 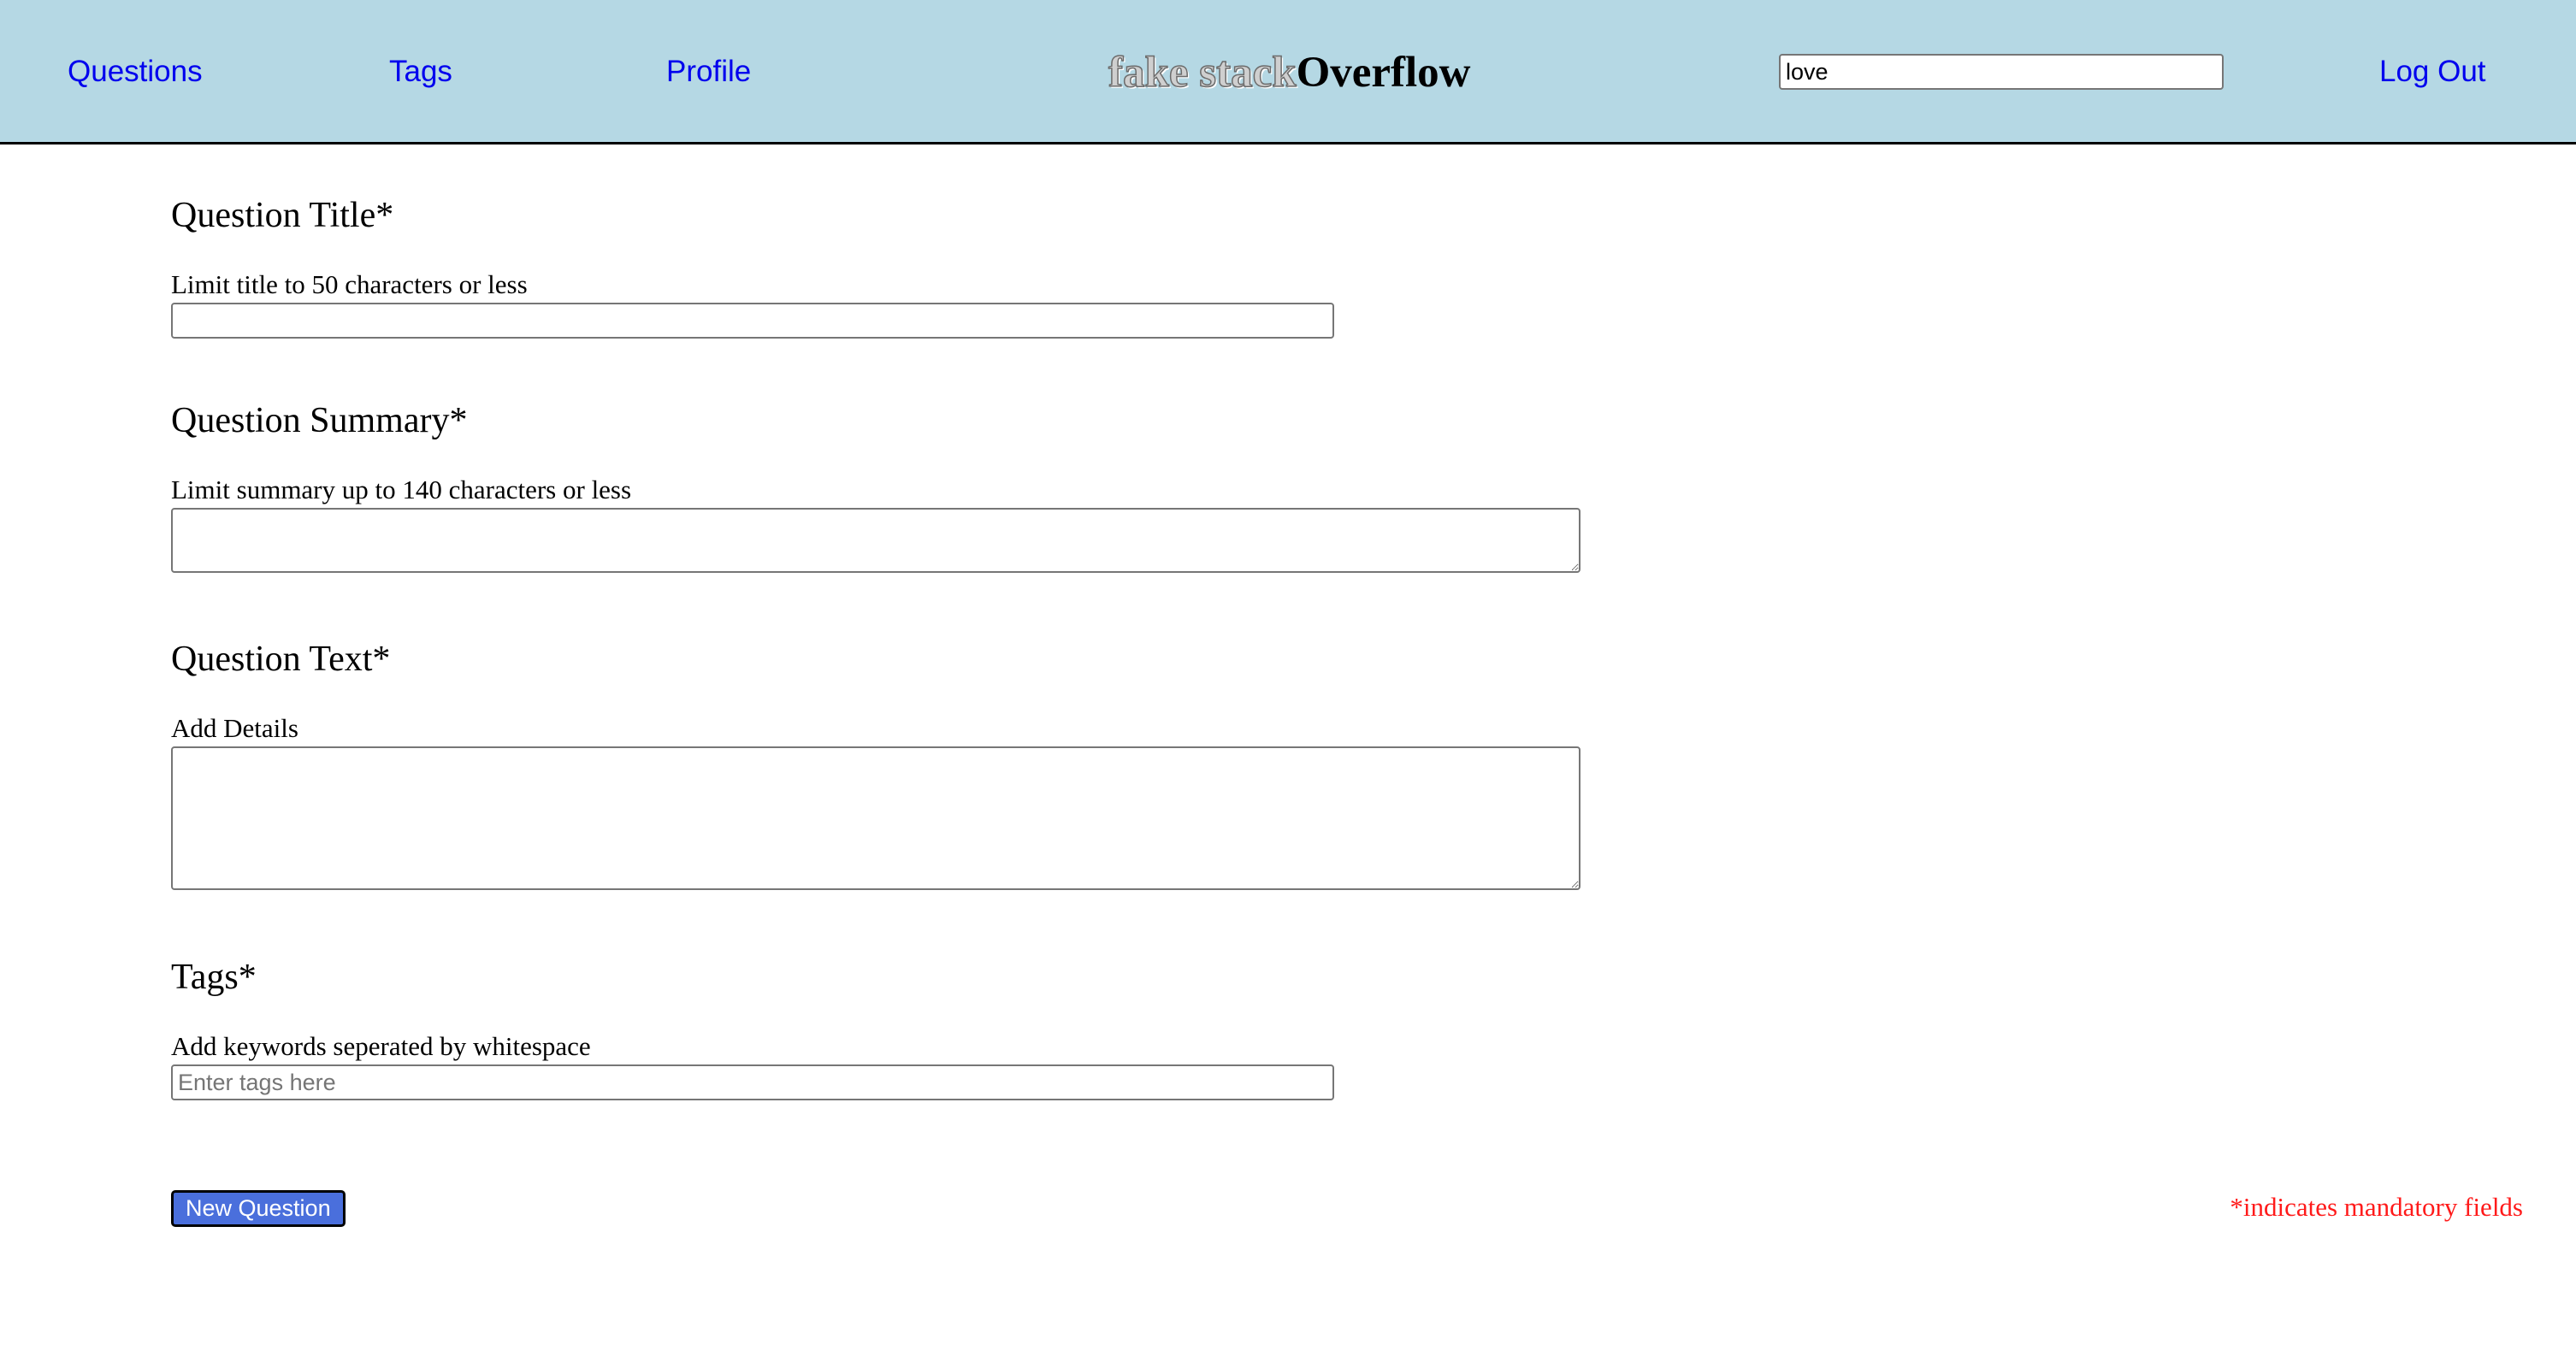 What do you see at coordinates (708, 72) in the screenshot?
I see `nav-link-profile: Profile` at bounding box center [708, 72].